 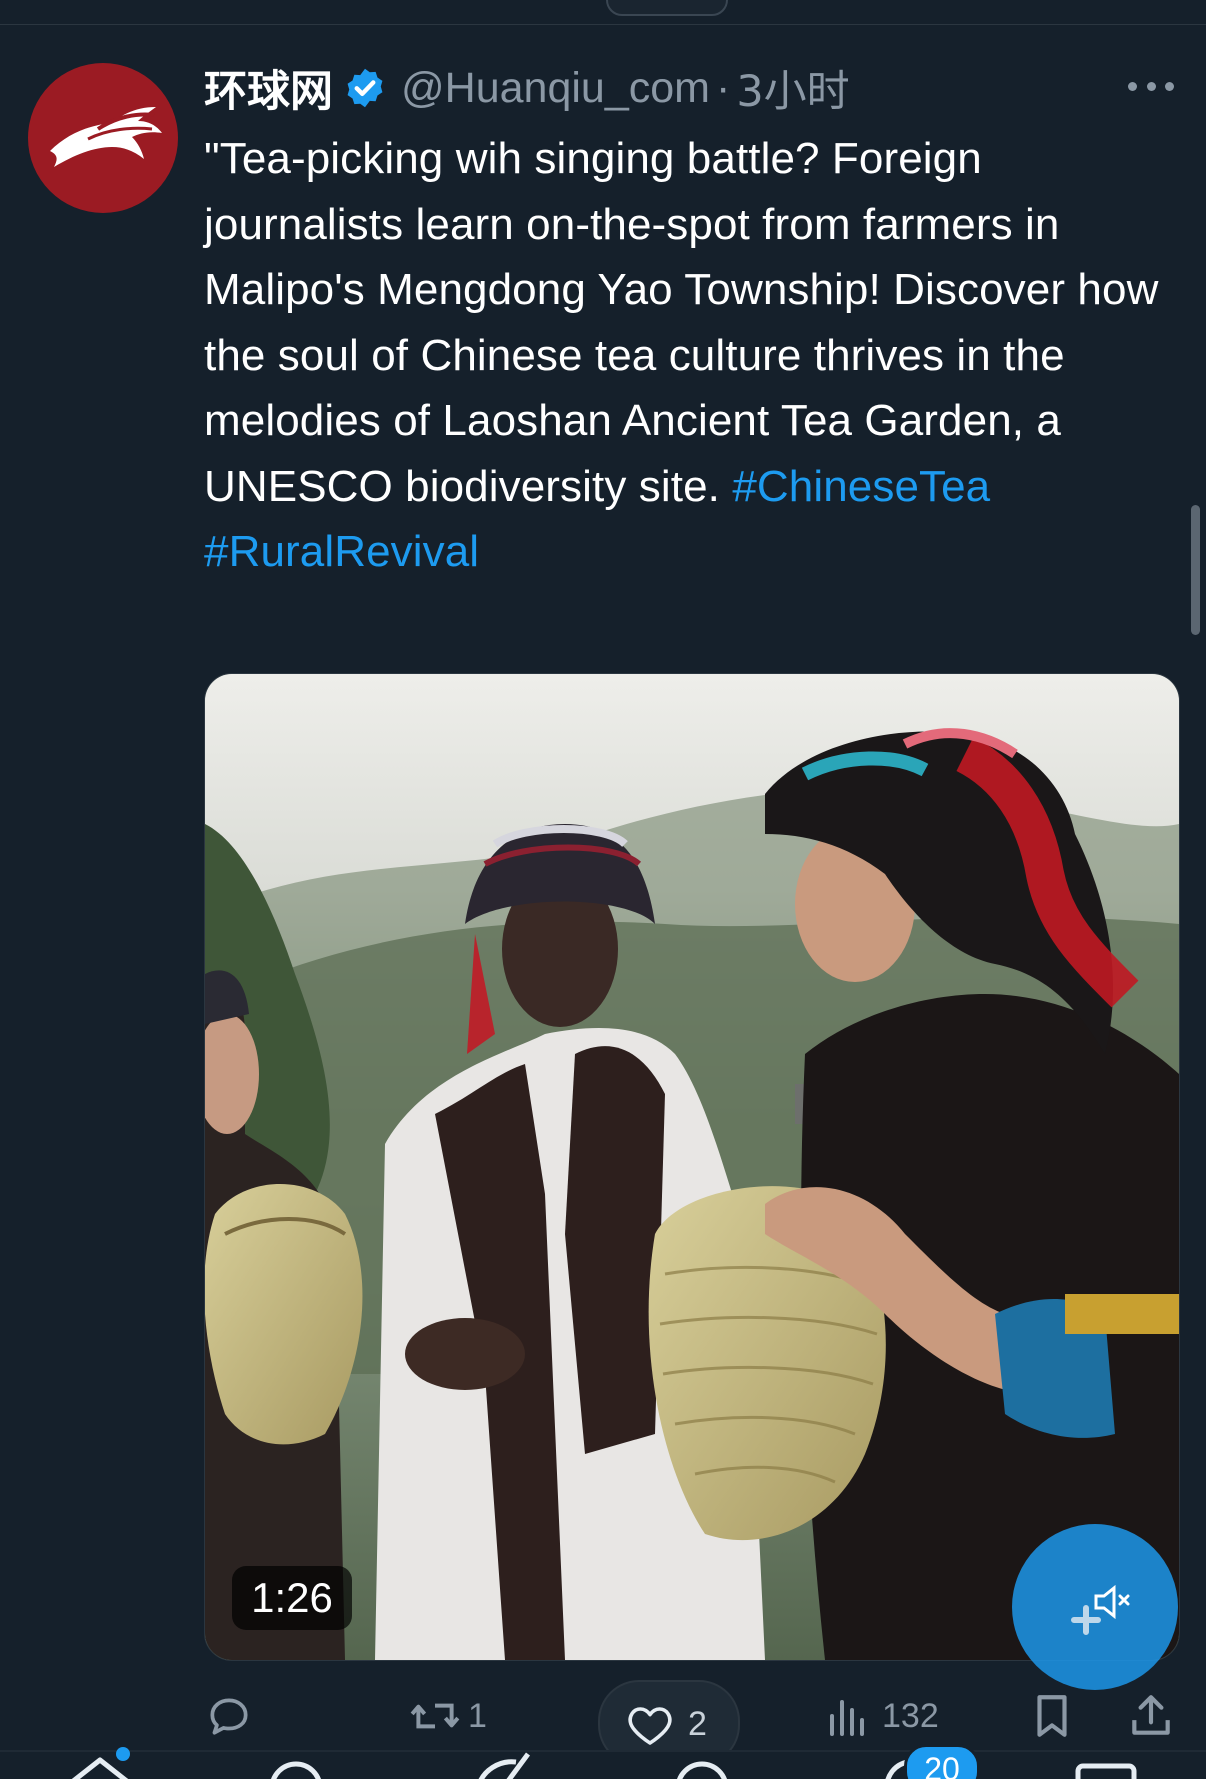 I want to click on top-divider, so click(x=603, y=24).